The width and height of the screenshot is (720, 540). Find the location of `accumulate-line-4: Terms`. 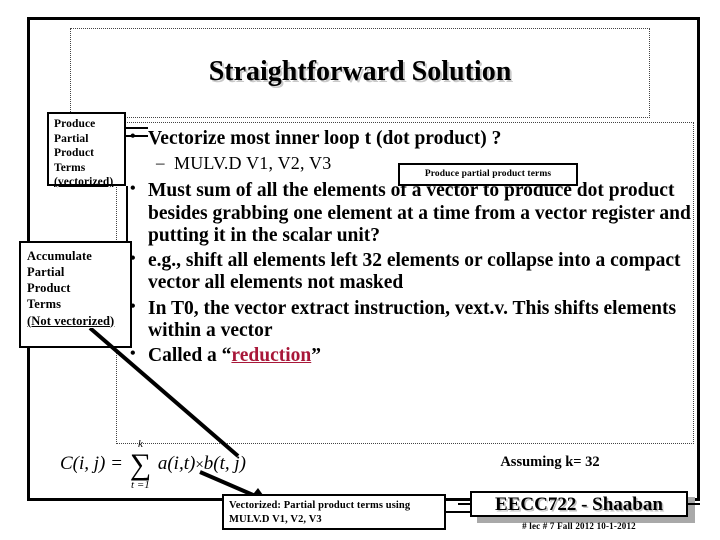

accumulate-line-4: Terms is located at coordinates (44, 304).